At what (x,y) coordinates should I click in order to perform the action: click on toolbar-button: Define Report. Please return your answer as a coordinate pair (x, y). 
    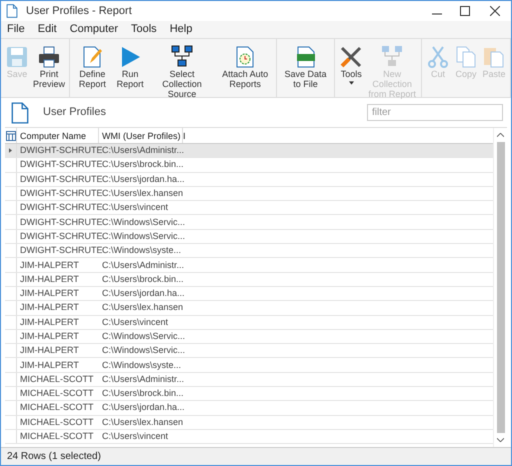
    Looking at the image, I should click on (92, 67).